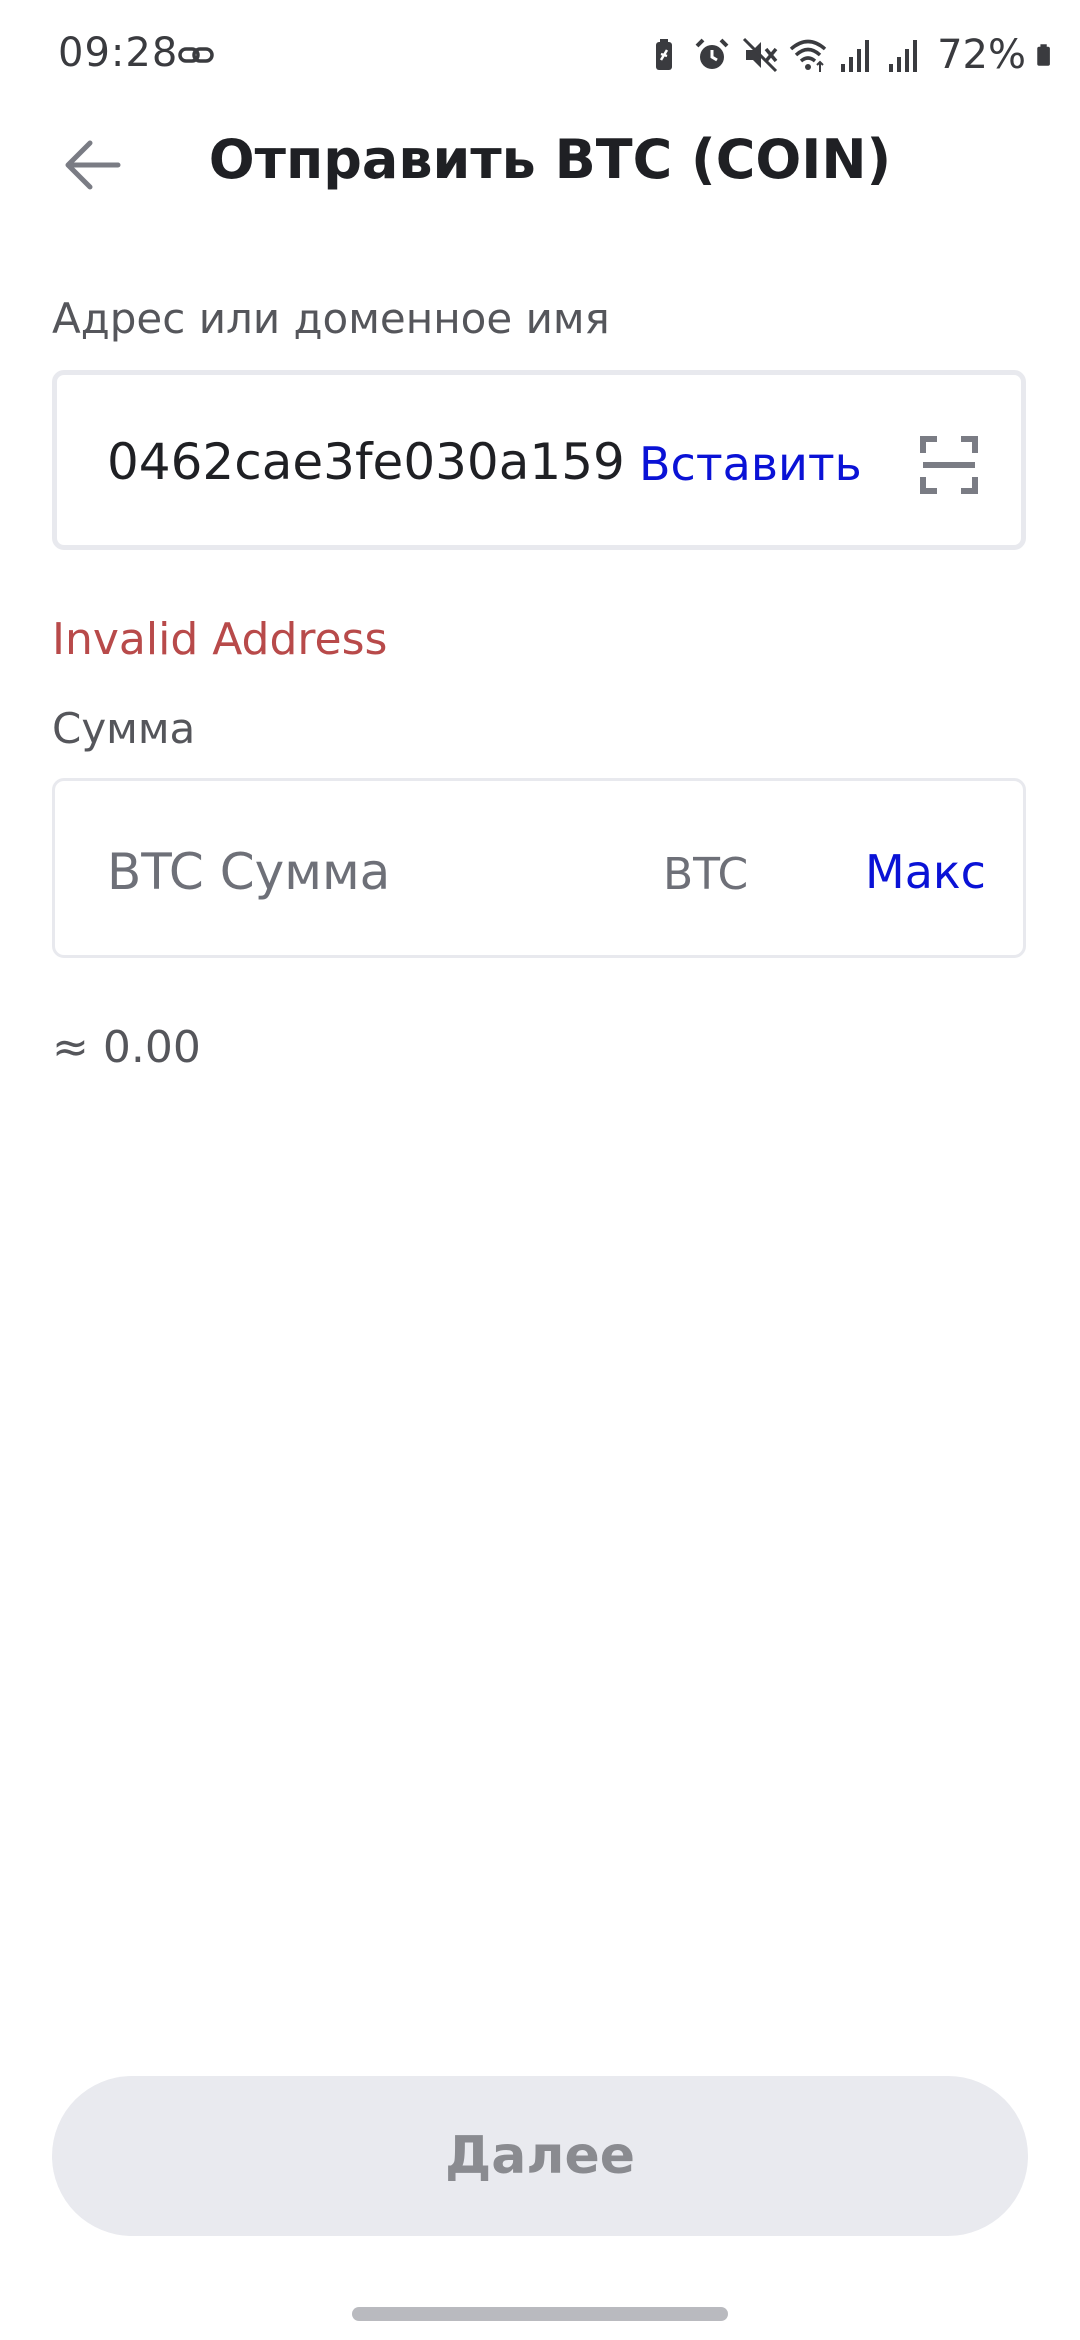 The image size is (1080, 2340). I want to click on status-icons: 72%, so click(852, 55).